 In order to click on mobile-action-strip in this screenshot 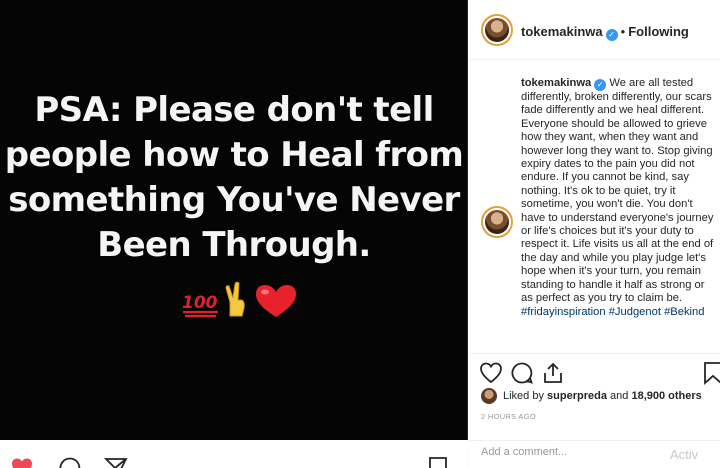, I will do `click(234, 454)`.